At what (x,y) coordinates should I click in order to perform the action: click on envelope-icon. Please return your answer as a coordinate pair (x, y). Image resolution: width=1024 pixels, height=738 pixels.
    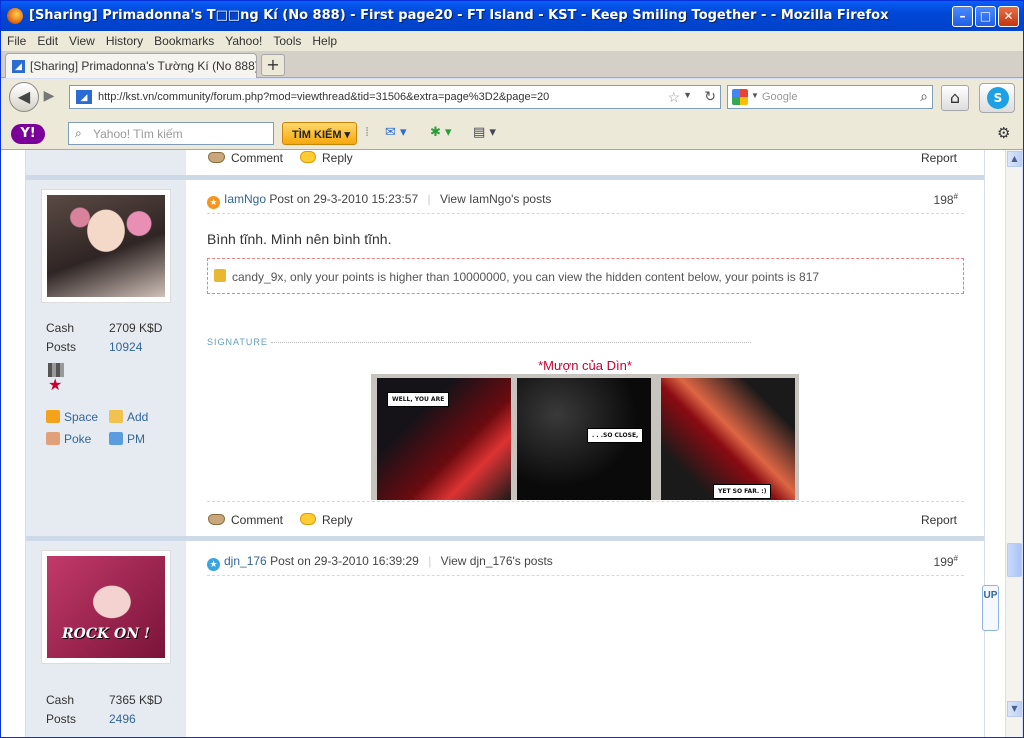
    Looking at the image, I should click on (116, 438).